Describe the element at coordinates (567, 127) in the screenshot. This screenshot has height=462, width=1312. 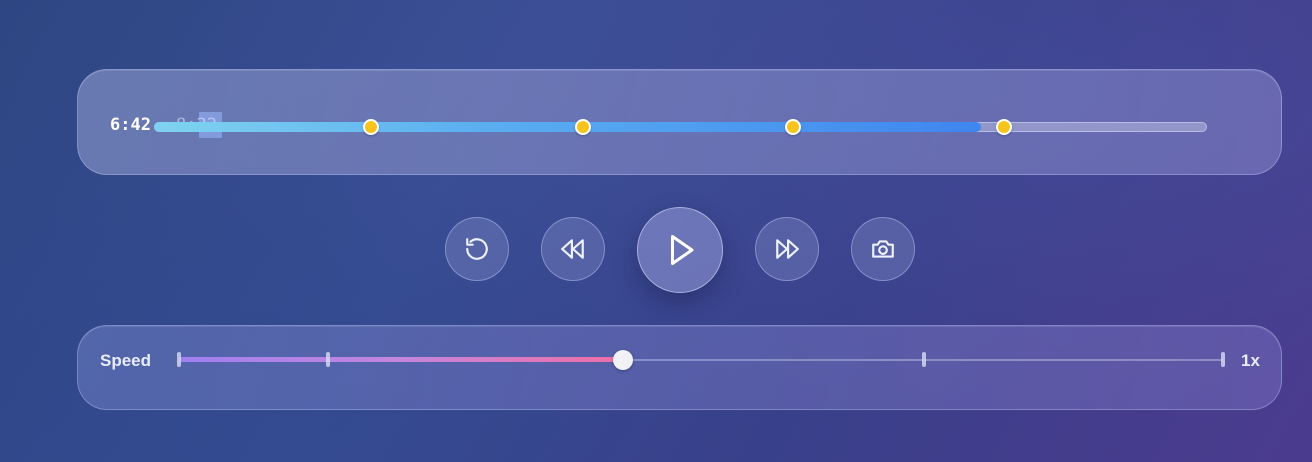
I see `progress-fill` at that location.